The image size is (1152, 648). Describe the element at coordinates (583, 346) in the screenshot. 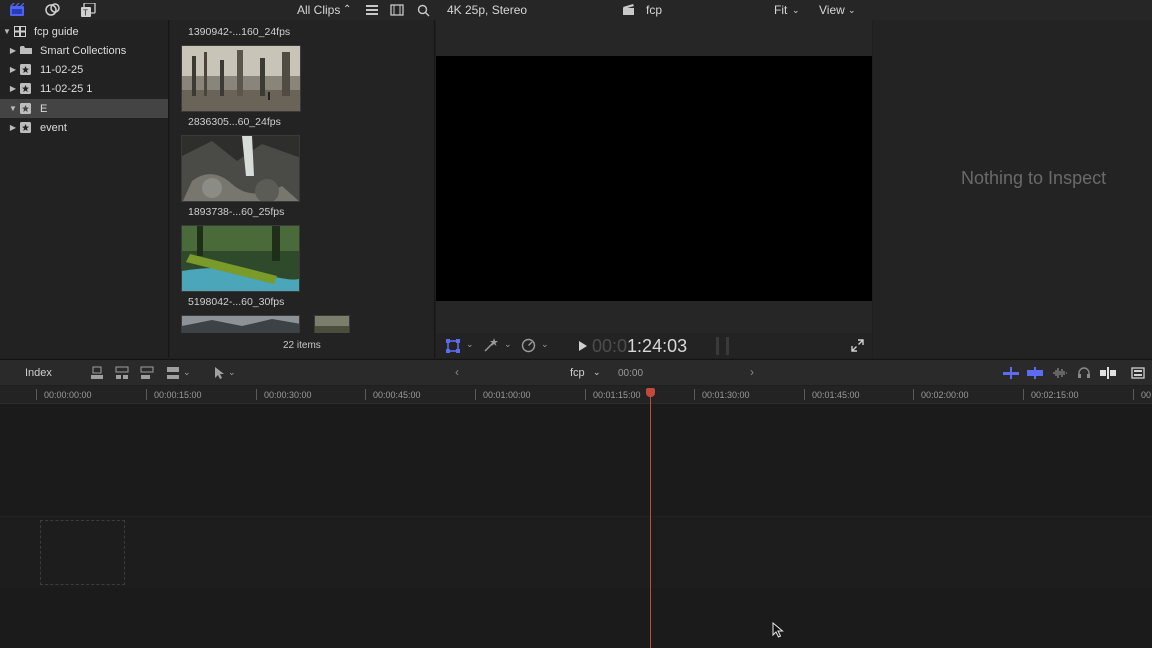

I see `play-icon` at that location.